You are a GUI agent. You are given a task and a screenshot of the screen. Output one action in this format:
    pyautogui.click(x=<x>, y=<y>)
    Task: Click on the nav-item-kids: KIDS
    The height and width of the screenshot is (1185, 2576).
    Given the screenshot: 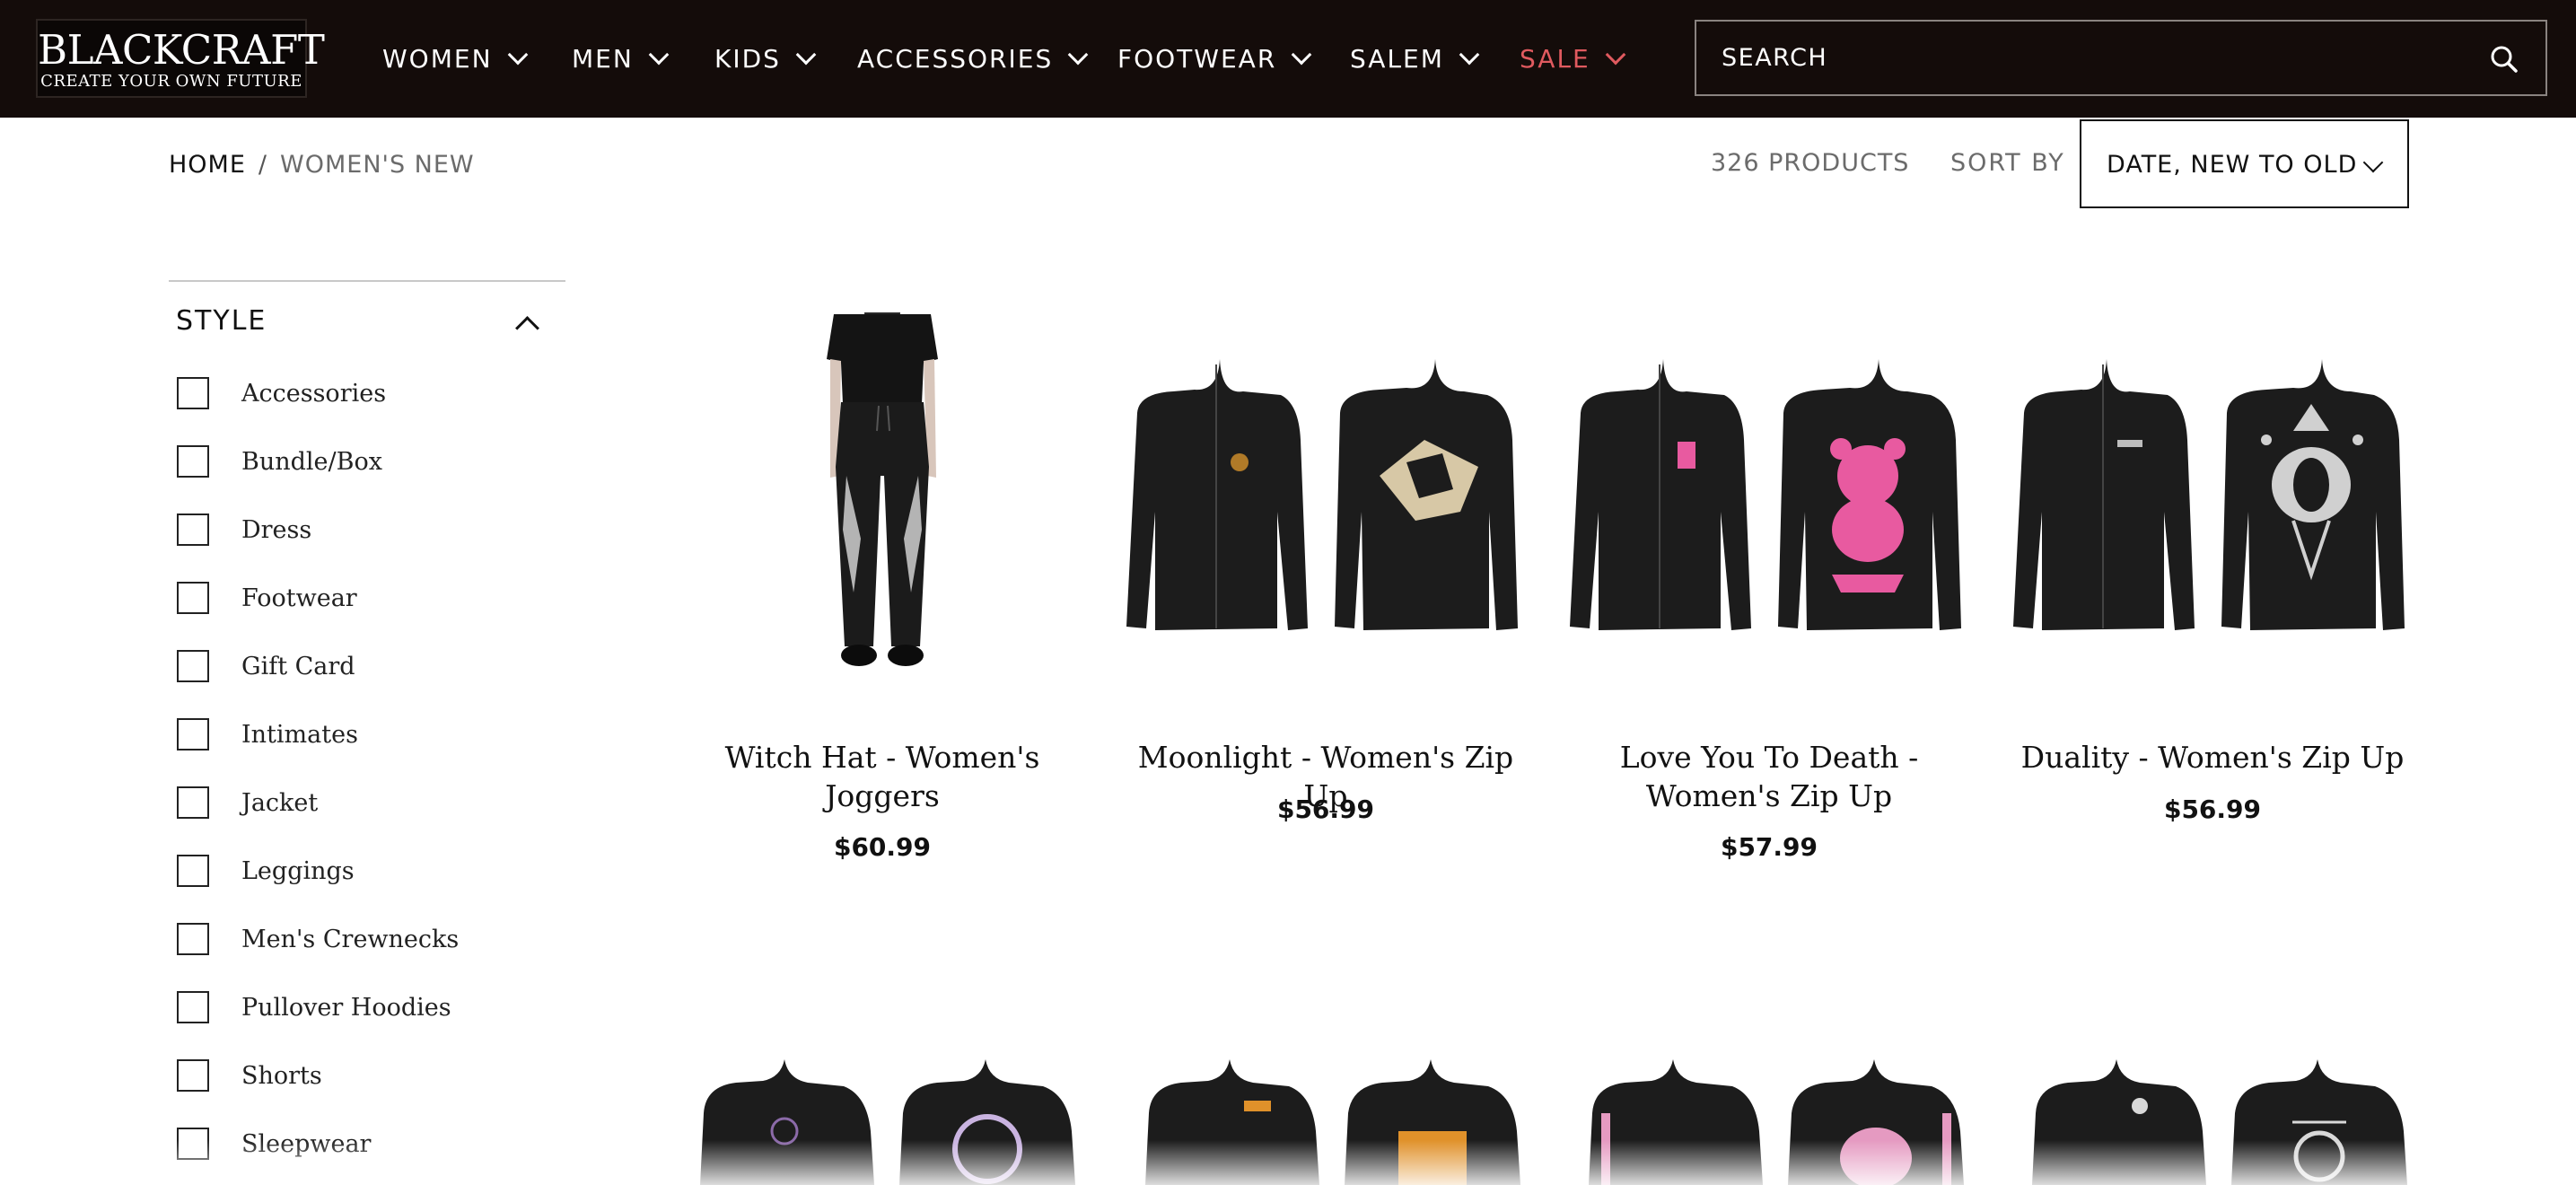 What is the action you would take?
    pyautogui.click(x=765, y=59)
    